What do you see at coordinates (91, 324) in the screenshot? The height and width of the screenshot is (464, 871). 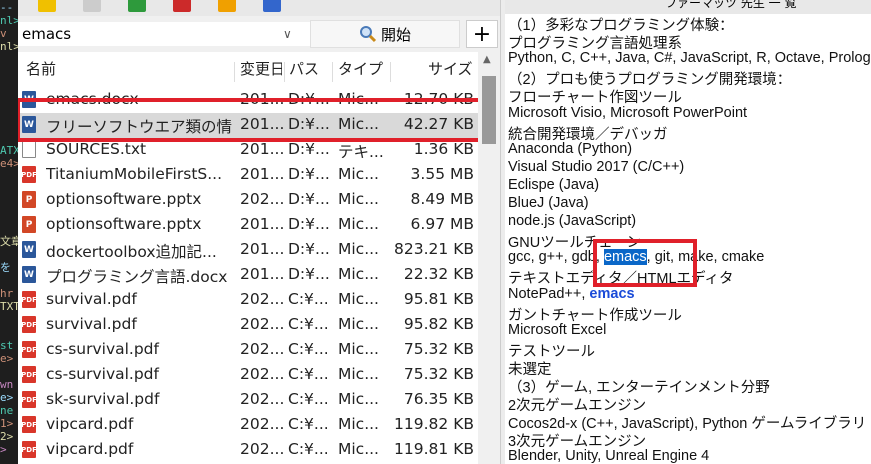 I see `file-name: survival.pdf` at bounding box center [91, 324].